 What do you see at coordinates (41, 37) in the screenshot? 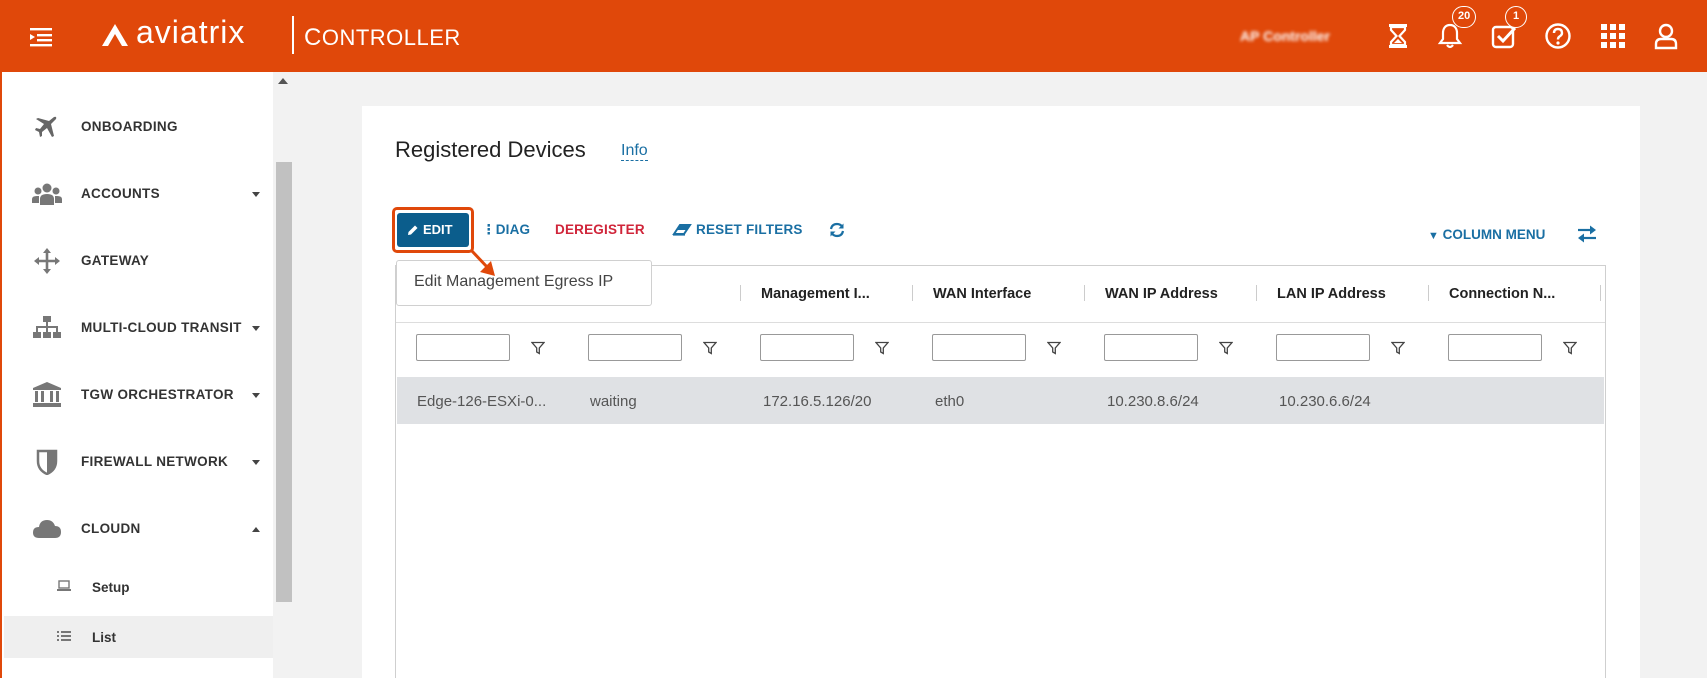
I see `menu-icon` at bounding box center [41, 37].